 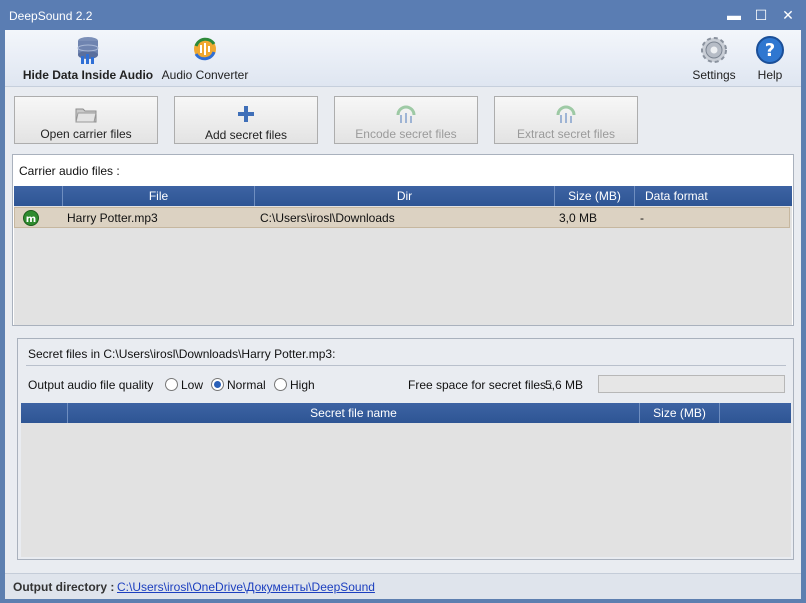 I want to click on extract-secret-files-button: Extract secret files, so click(x=566, y=120).